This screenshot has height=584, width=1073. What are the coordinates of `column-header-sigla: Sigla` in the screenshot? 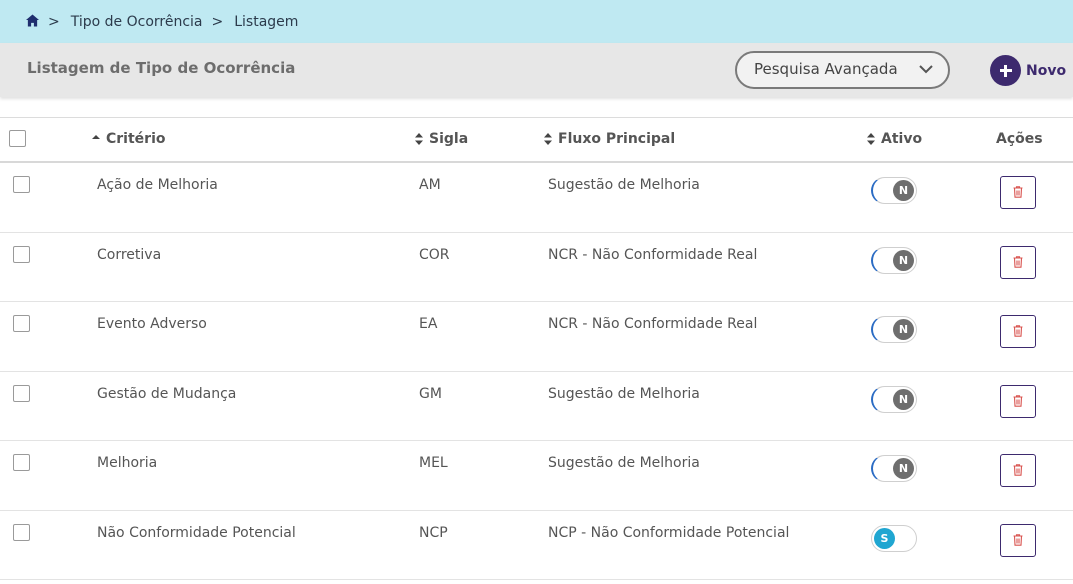 It's located at (441, 139).